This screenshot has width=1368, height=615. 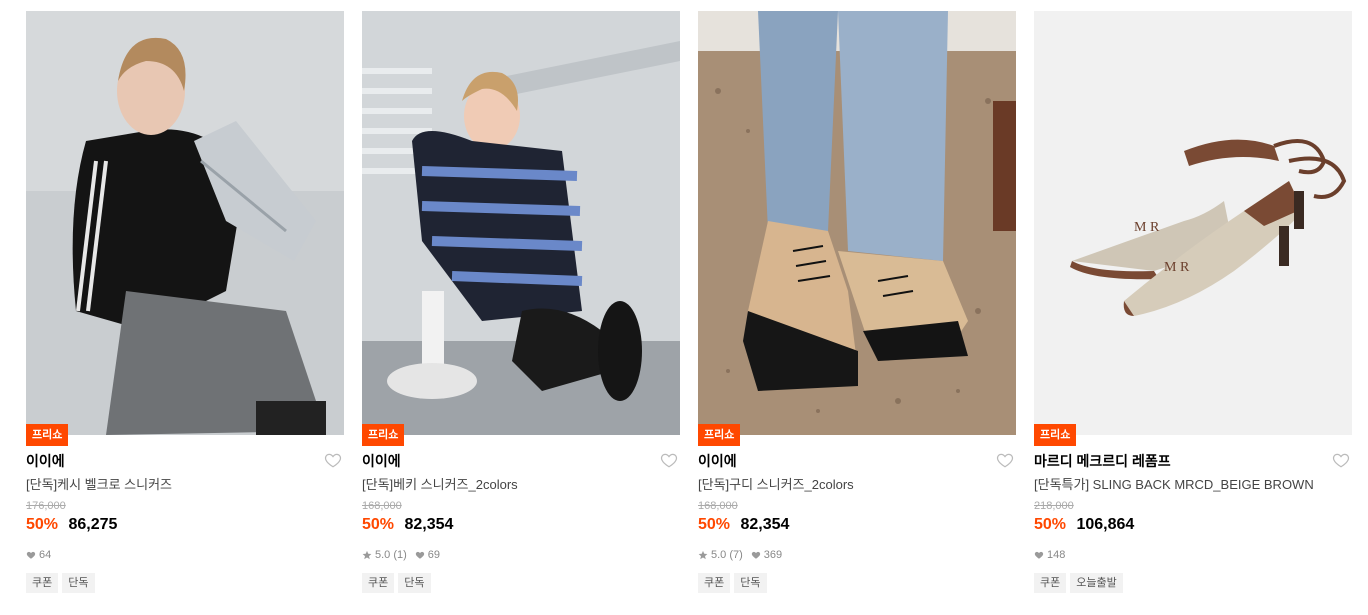 I want to click on likes-count: 369, so click(x=773, y=555).